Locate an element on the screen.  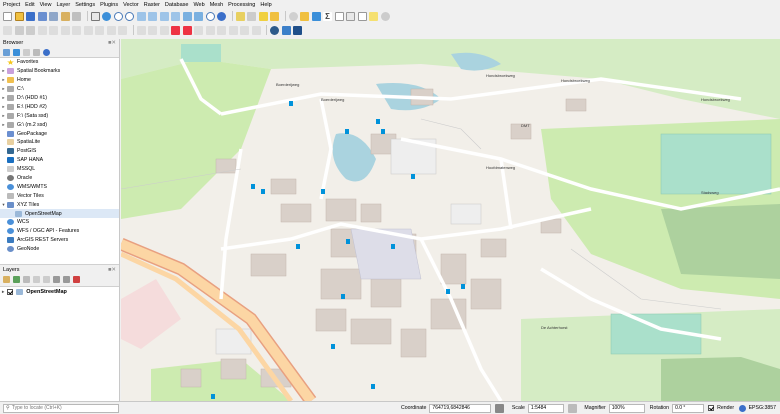
filter-browser-icon is located at coordinates (26, 52).